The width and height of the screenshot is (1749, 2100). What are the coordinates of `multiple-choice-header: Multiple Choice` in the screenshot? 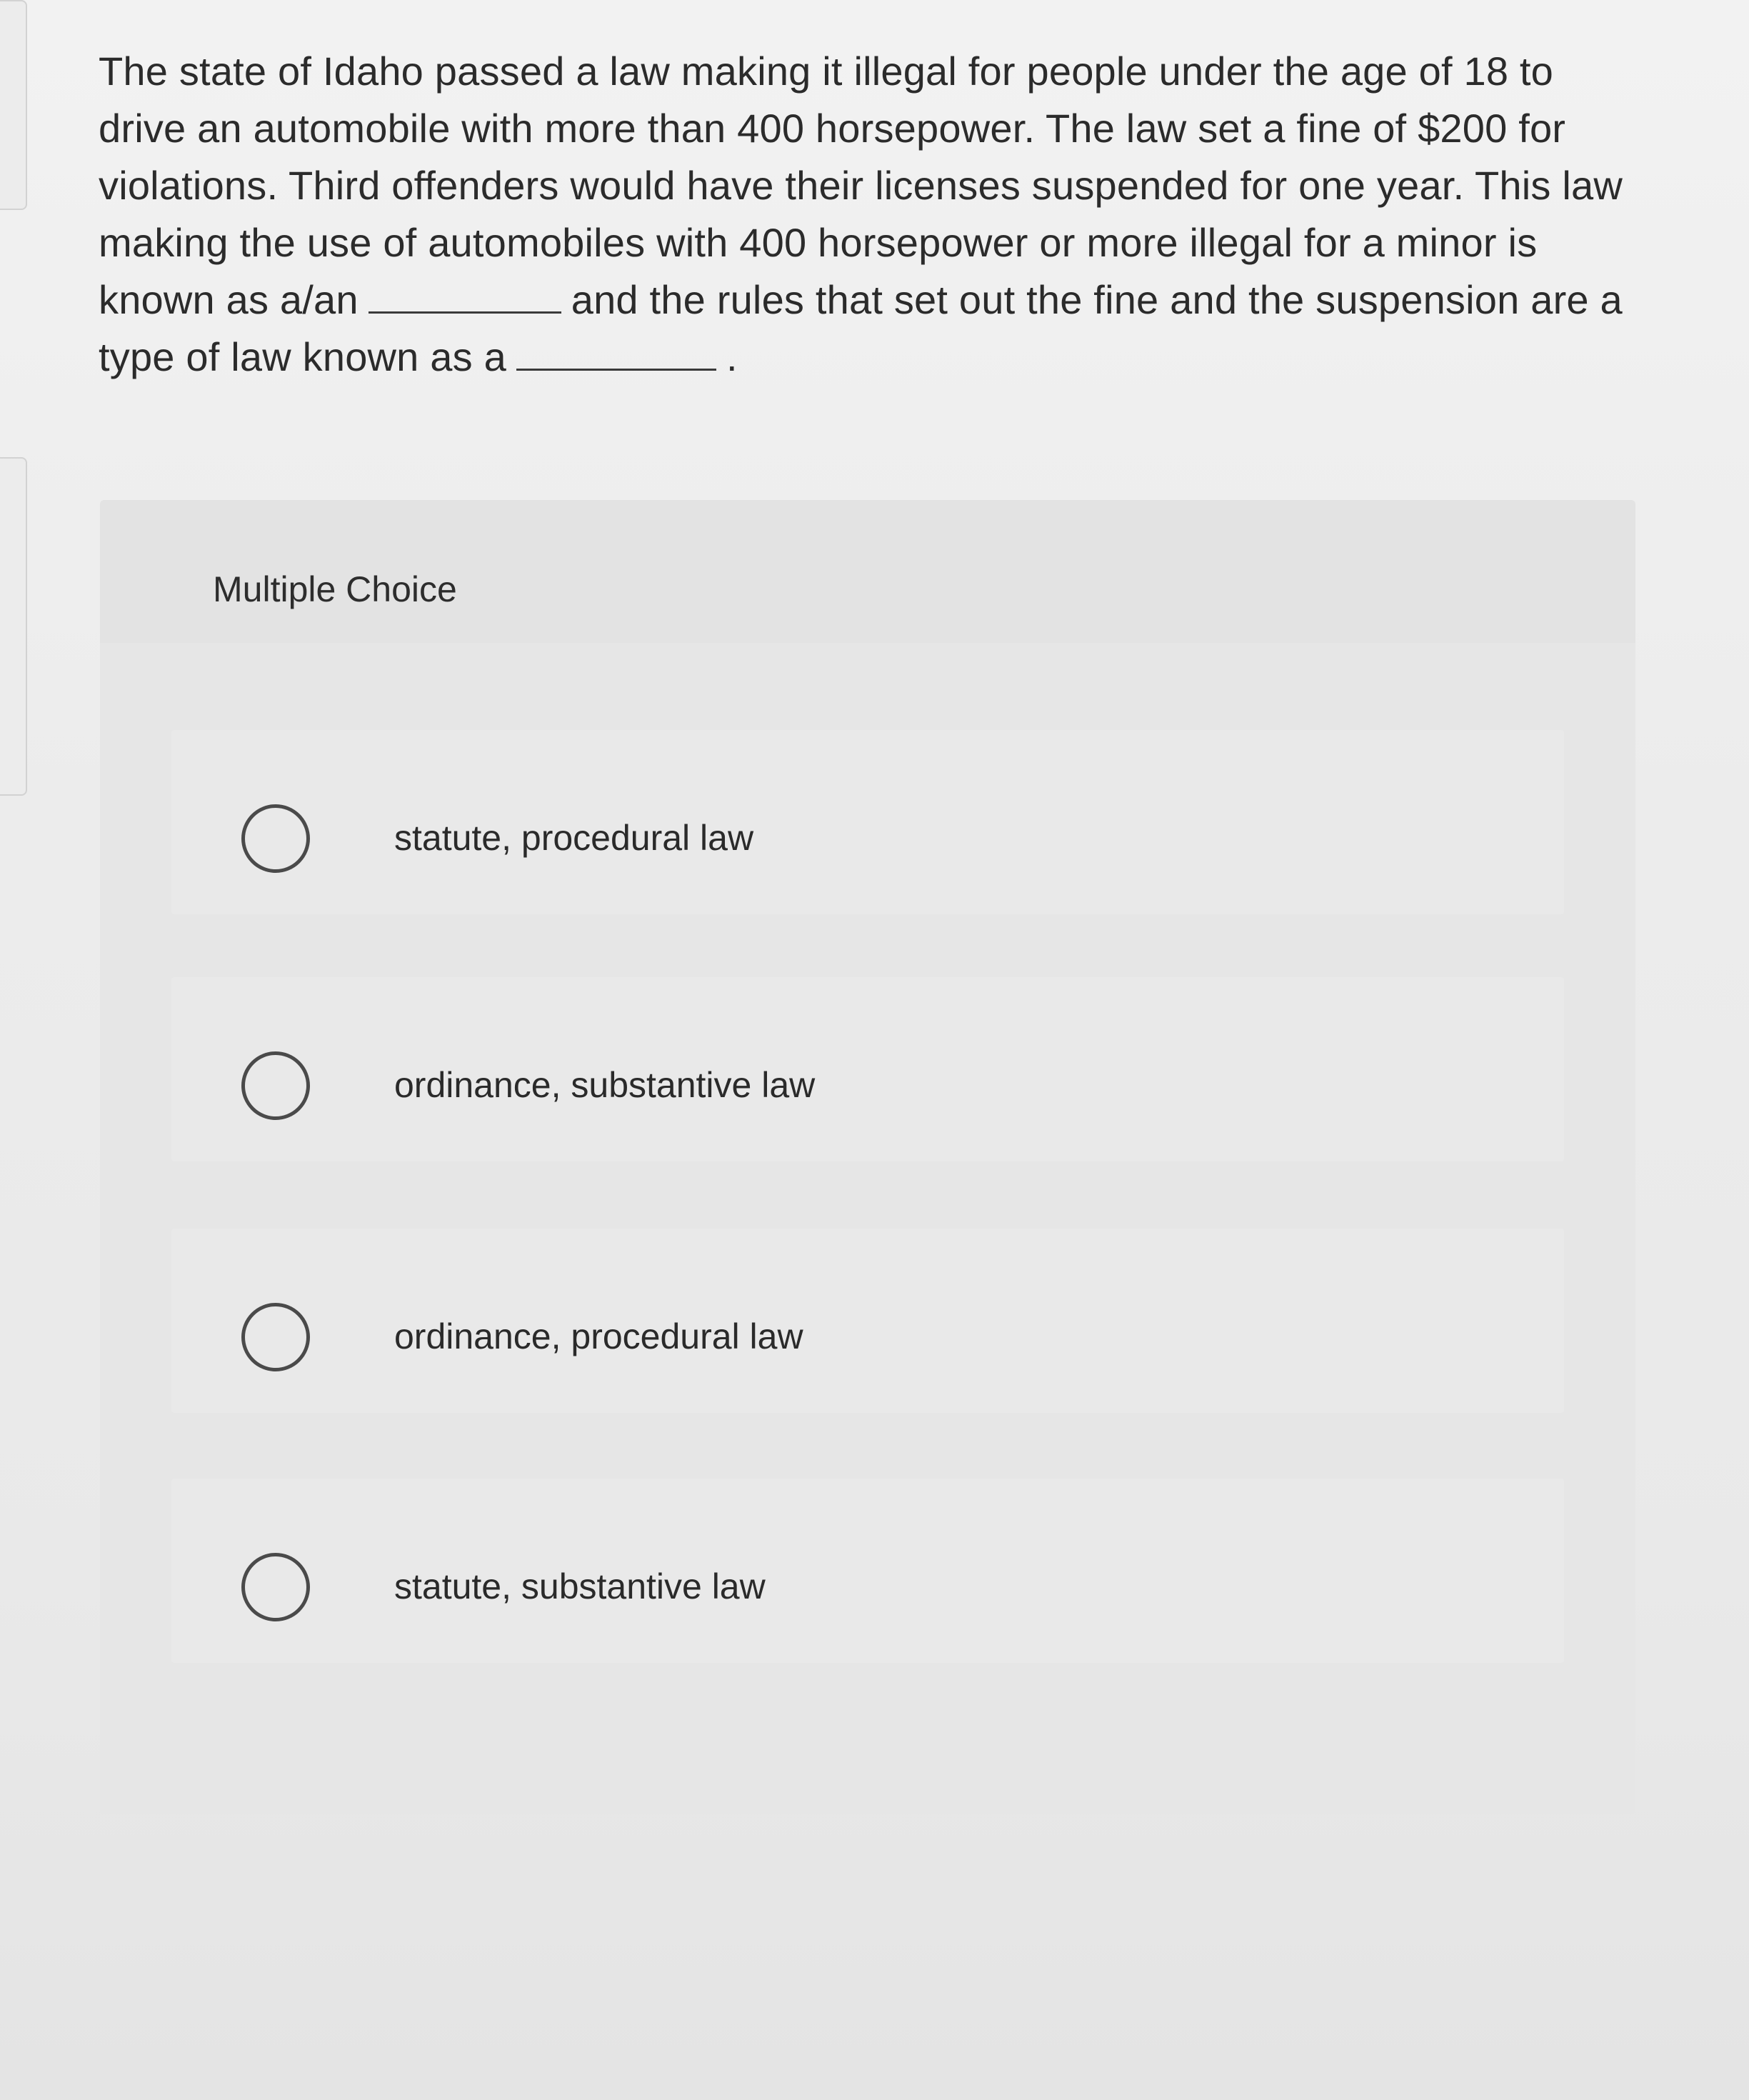 It's located at (867, 571).